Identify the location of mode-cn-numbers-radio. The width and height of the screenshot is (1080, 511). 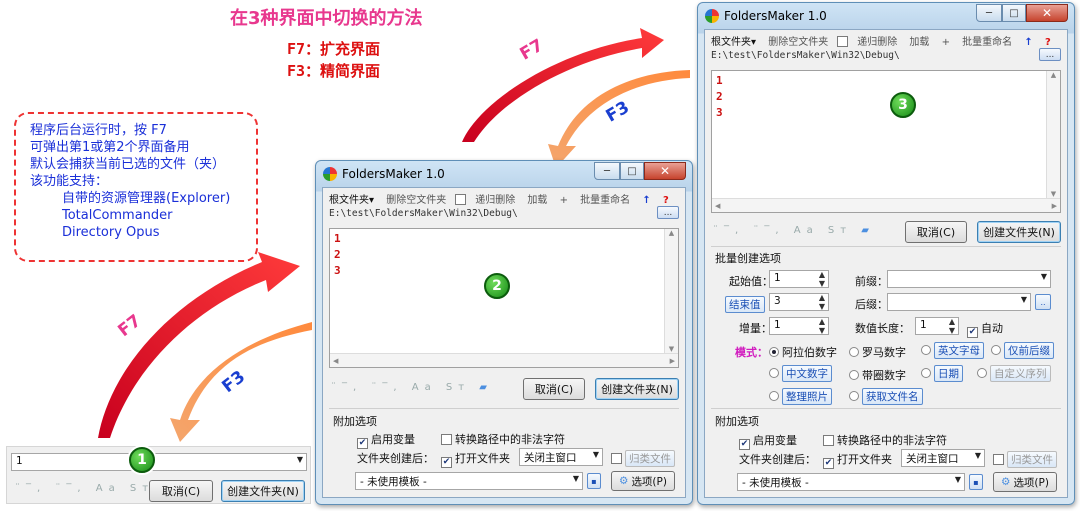
(774, 373).